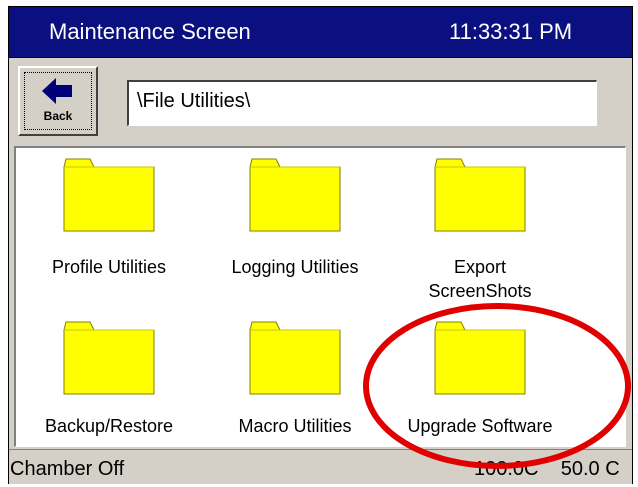  What do you see at coordinates (194, 101) in the screenshot?
I see `path-text: \File Utilities\` at bounding box center [194, 101].